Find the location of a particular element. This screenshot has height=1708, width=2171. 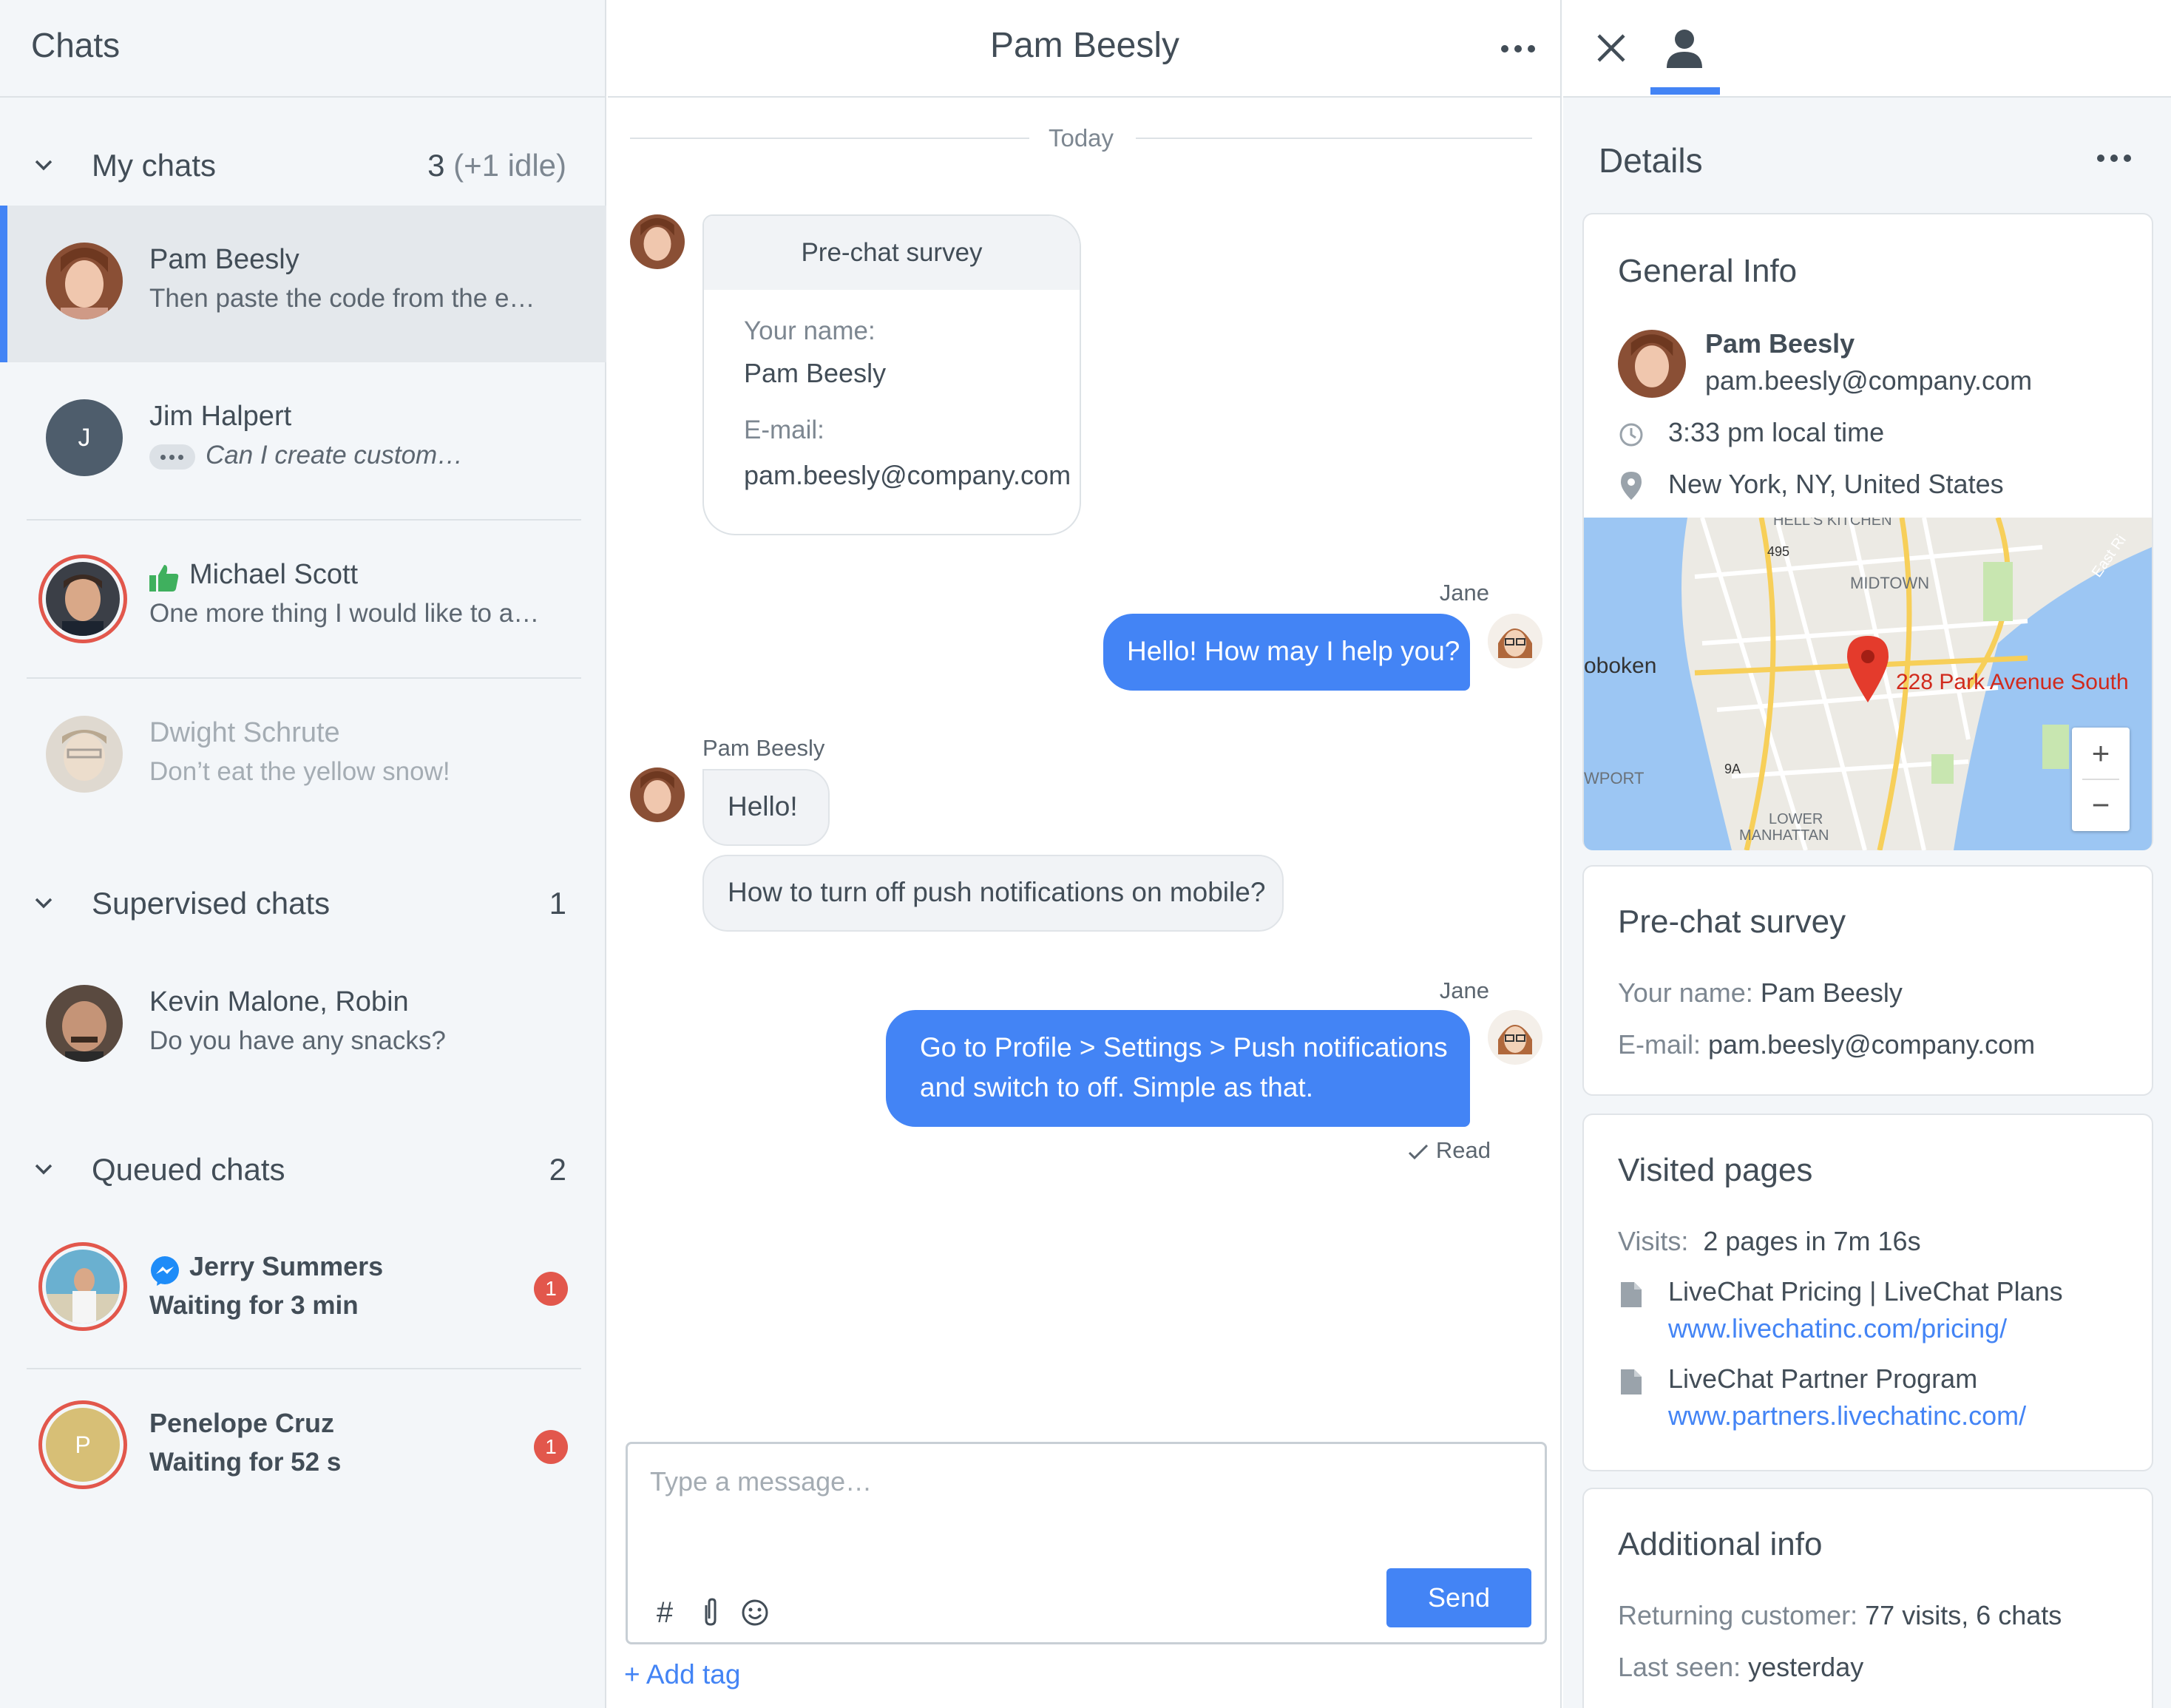

location: New York, NY, United States is located at coordinates (1836, 484).